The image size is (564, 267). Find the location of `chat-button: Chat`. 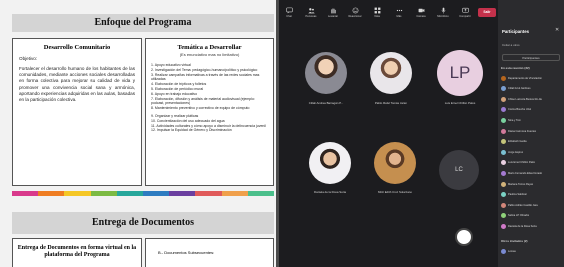

chat-button: Chat is located at coordinates (289, 12).